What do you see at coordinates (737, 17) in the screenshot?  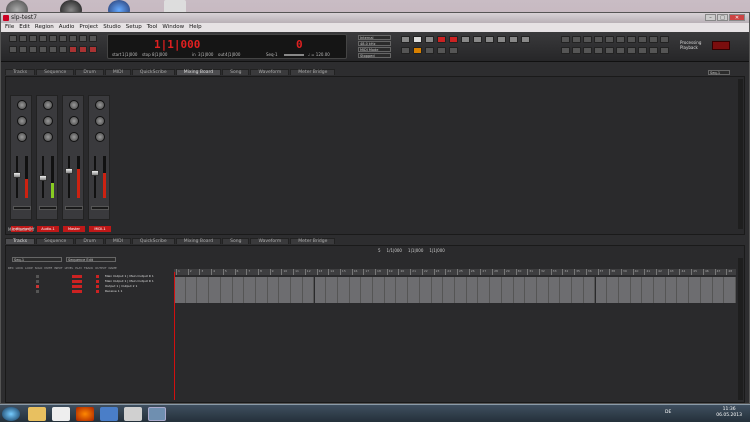 I see `close-button: ✕` at bounding box center [737, 17].